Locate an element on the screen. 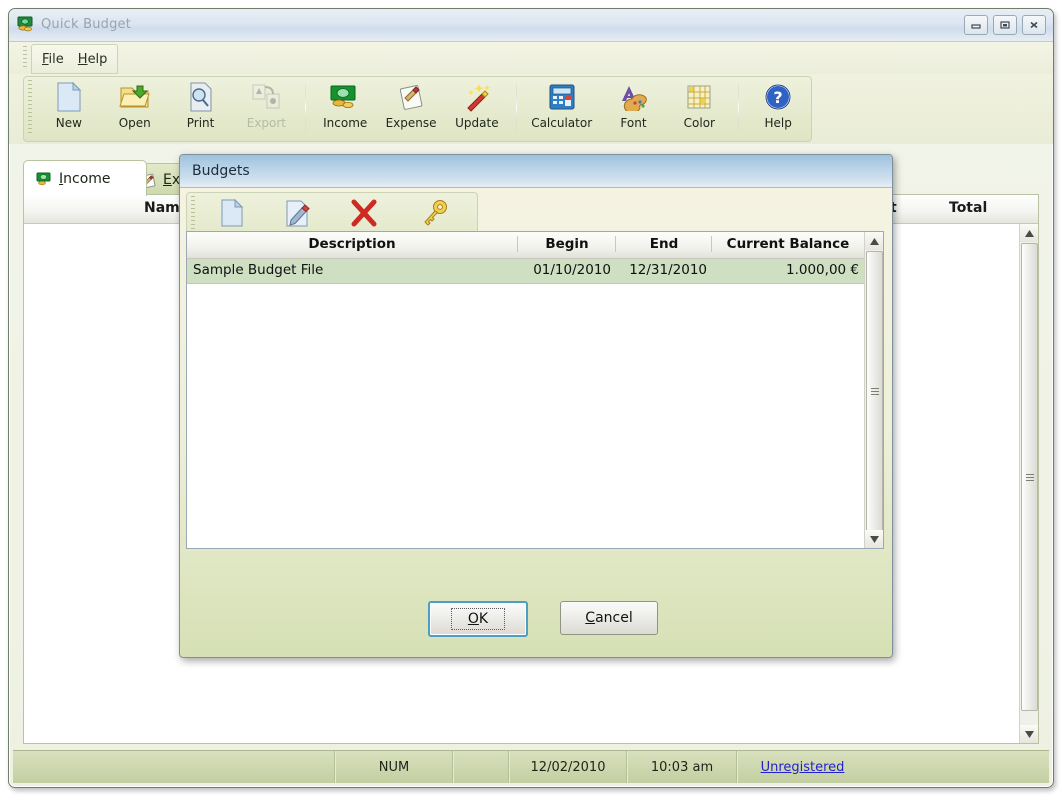 The width and height of the screenshot is (1062, 800). cancel-button-label: Cancel is located at coordinates (609, 618).